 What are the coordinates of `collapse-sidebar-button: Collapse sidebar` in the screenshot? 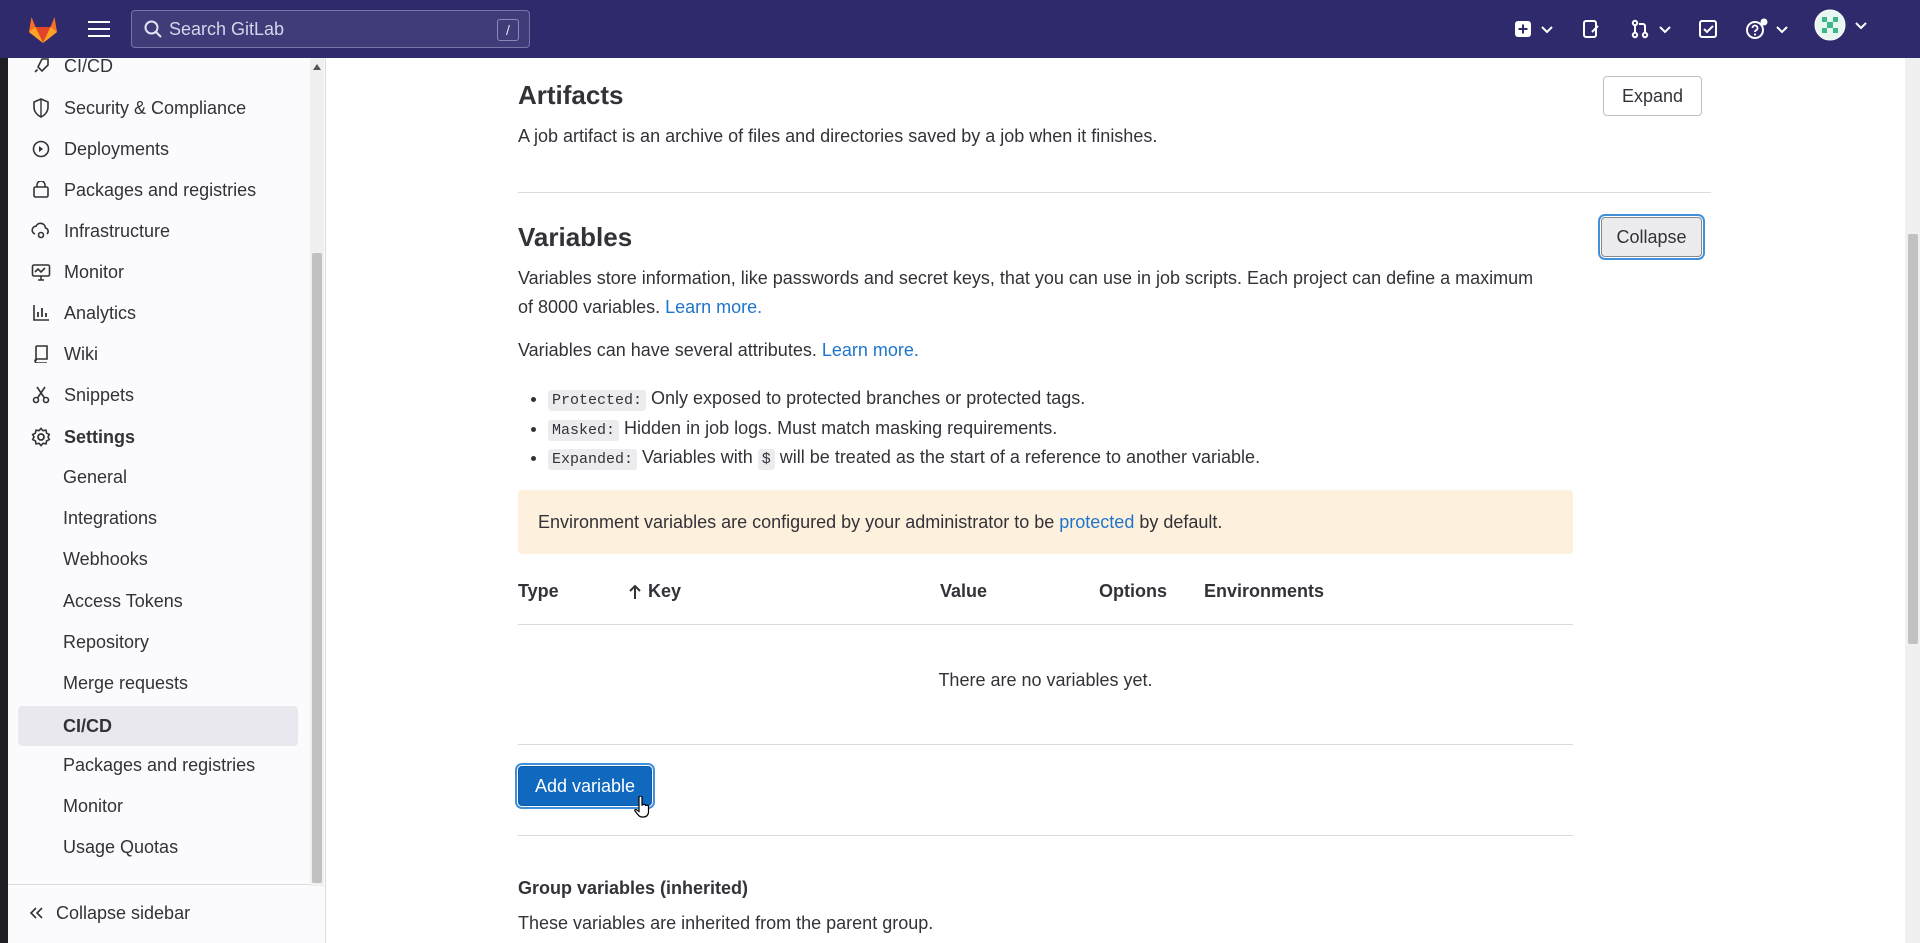 It's located at (109, 913).